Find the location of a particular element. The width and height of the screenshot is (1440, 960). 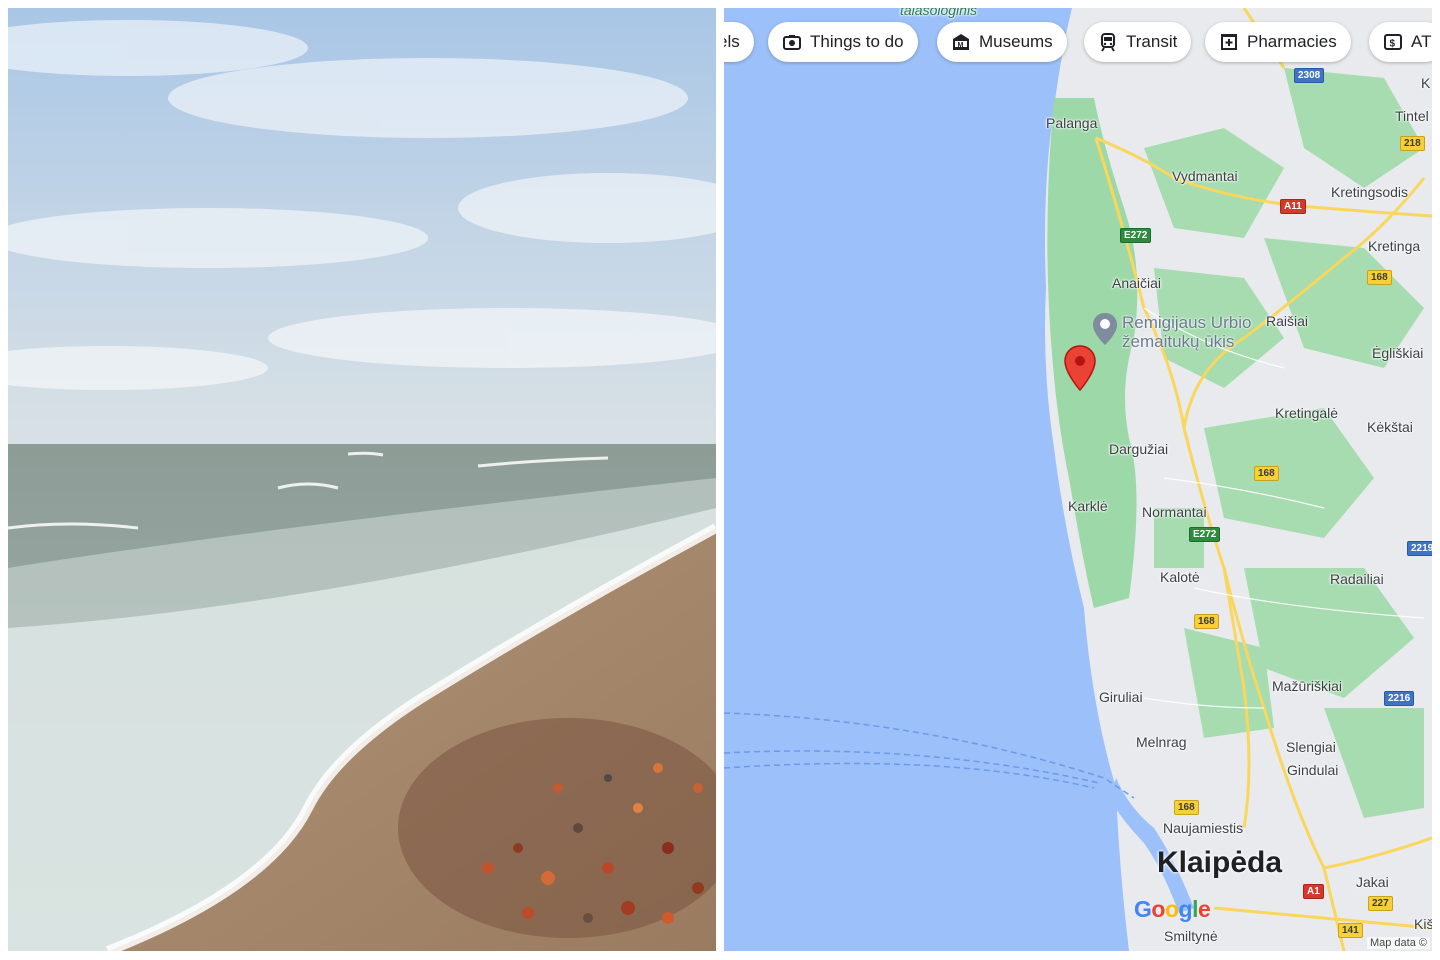

chip-hotels-label: els is located at coordinates (732, 41).